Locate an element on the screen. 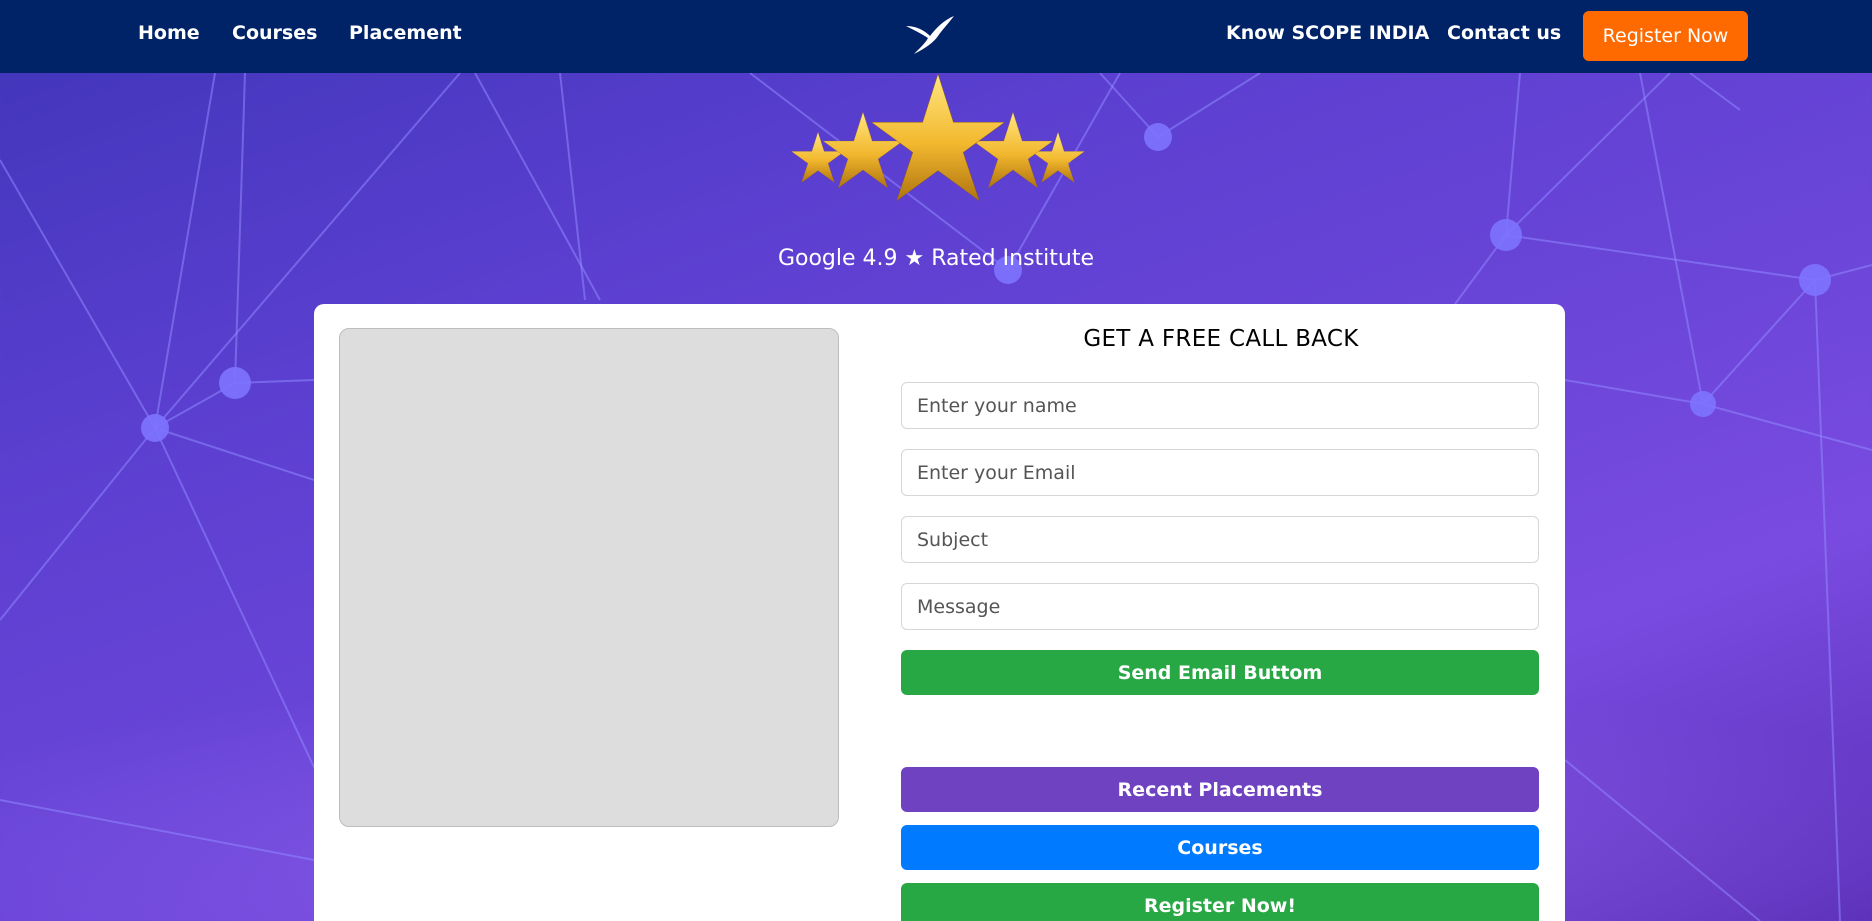 The height and width of the screenshot is (921, 1872). register-now-button: Register Now! is located at coordinates (1220, 902).